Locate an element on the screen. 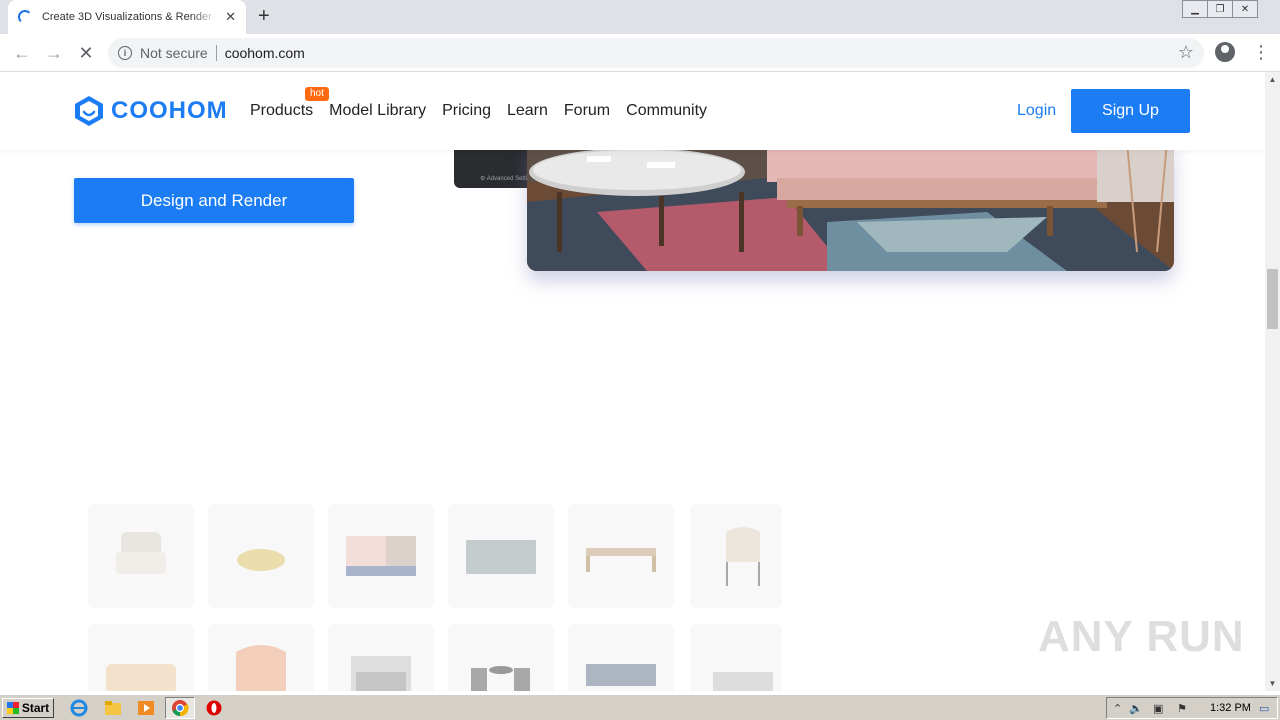 Image resolution: width=1280 pixels, height=720 pixels. minimize-button: ▁ is located at coordinates (1195, 9).